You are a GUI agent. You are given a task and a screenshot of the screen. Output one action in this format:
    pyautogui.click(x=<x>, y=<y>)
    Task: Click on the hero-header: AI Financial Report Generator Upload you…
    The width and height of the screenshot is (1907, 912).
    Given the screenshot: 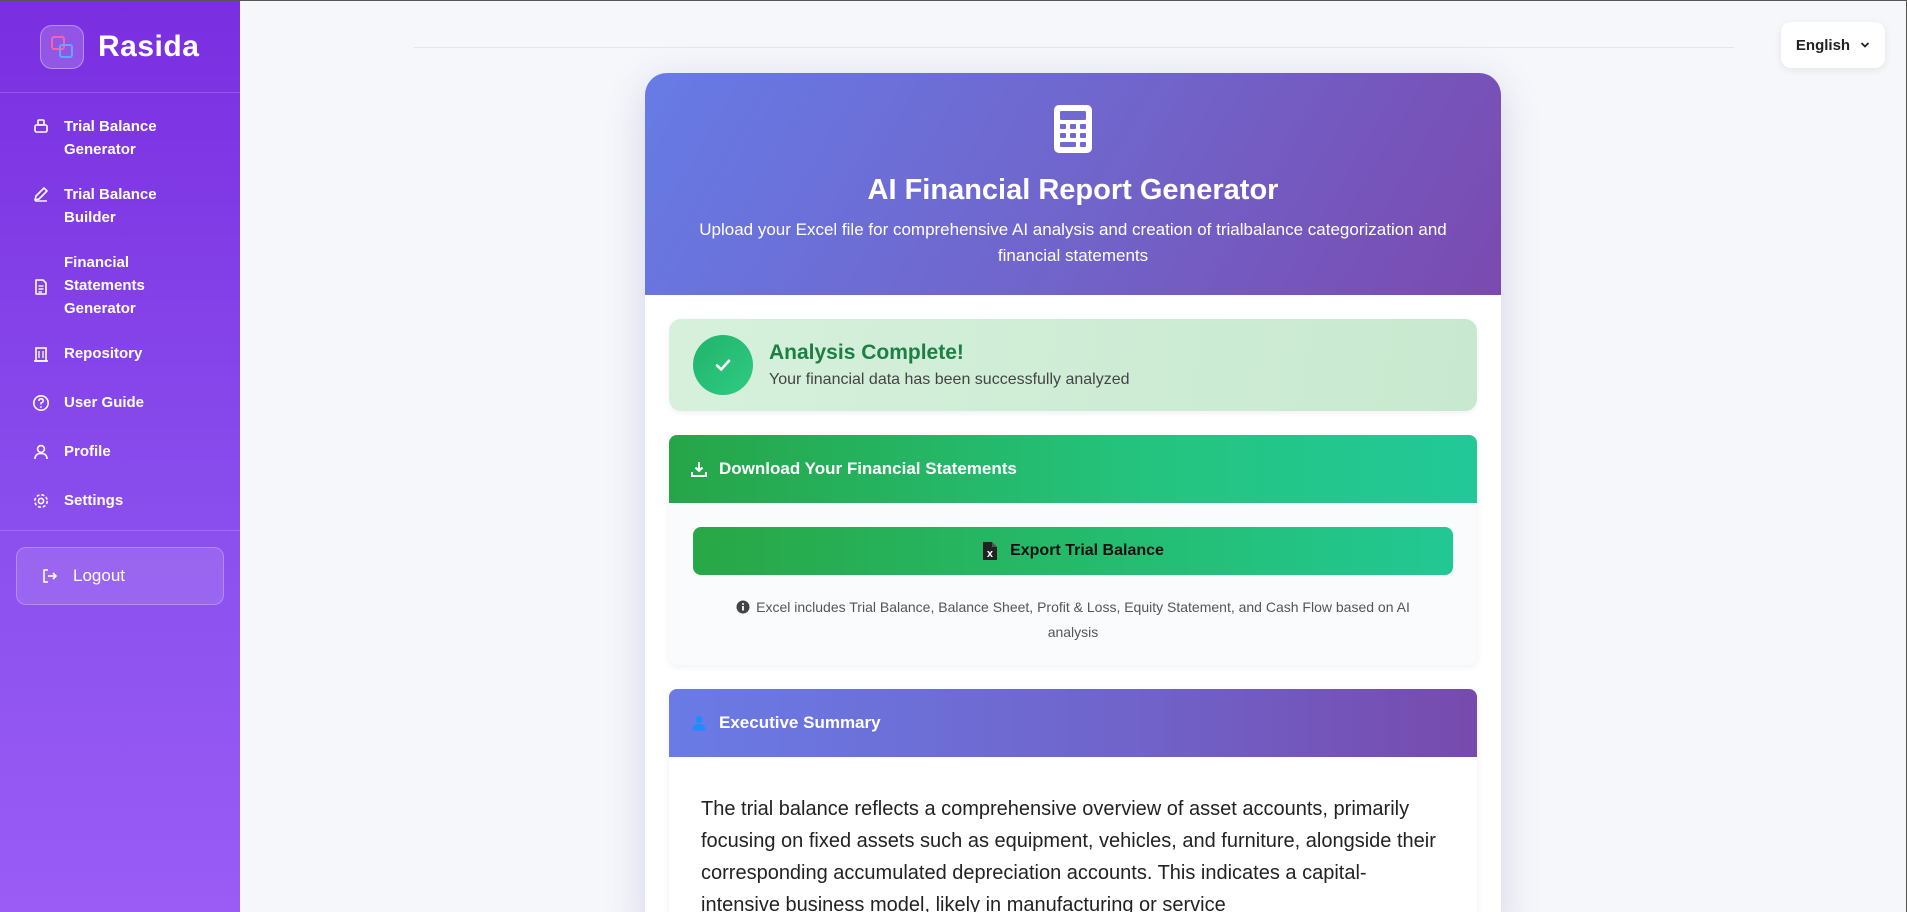 What is the action you would take?
    pyautogui.click(x=1073, y=184)
    